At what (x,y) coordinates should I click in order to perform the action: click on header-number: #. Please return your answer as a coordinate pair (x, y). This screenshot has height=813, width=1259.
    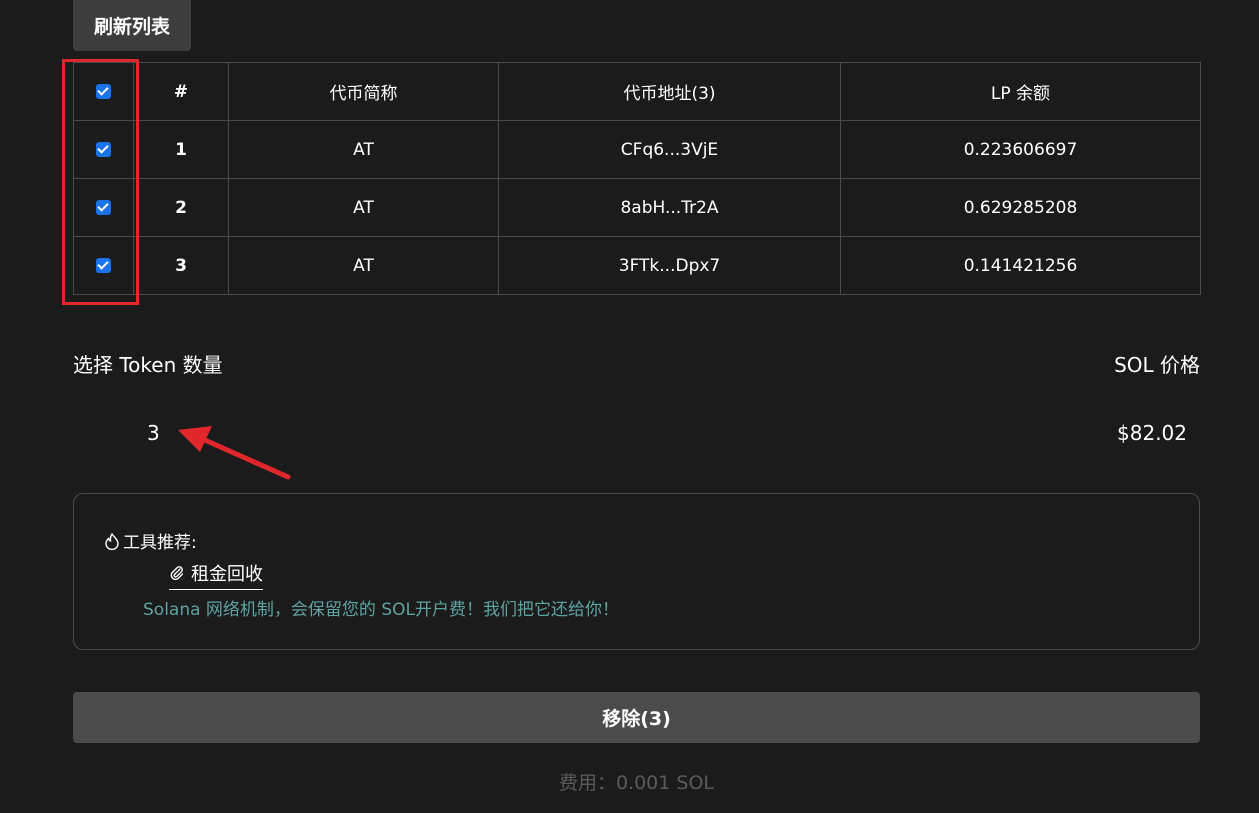
    Looking at the image, I should click on (181, 91).